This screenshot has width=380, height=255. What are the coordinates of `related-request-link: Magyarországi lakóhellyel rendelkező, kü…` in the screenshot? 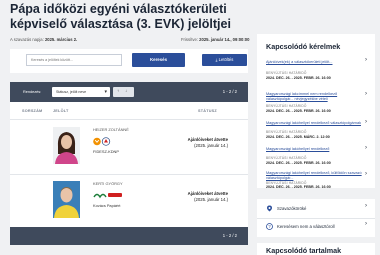 It's located at (315, 176).